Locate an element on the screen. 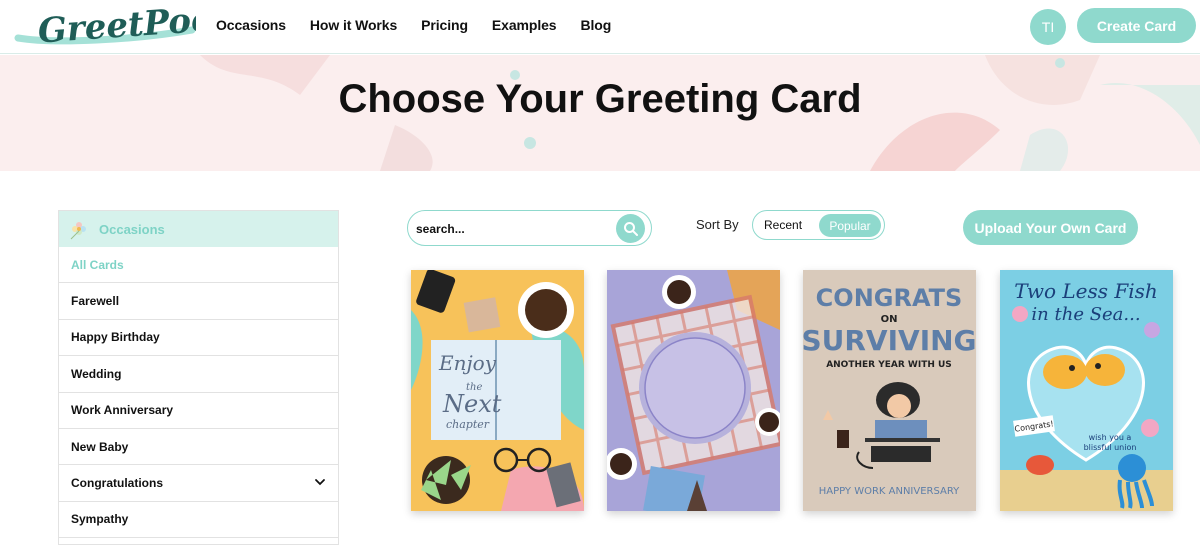 Image resolution: width=1200 pixels, height=545 pixels. svg-text: chapter is located at coordinates (468, 424).